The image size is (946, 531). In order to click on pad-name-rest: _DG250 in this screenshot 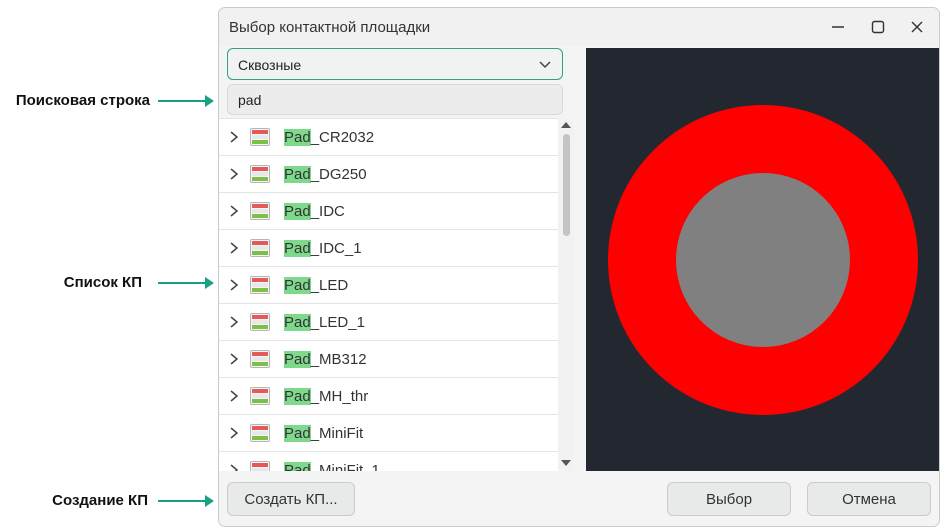, I will do `click(338, 174)`.